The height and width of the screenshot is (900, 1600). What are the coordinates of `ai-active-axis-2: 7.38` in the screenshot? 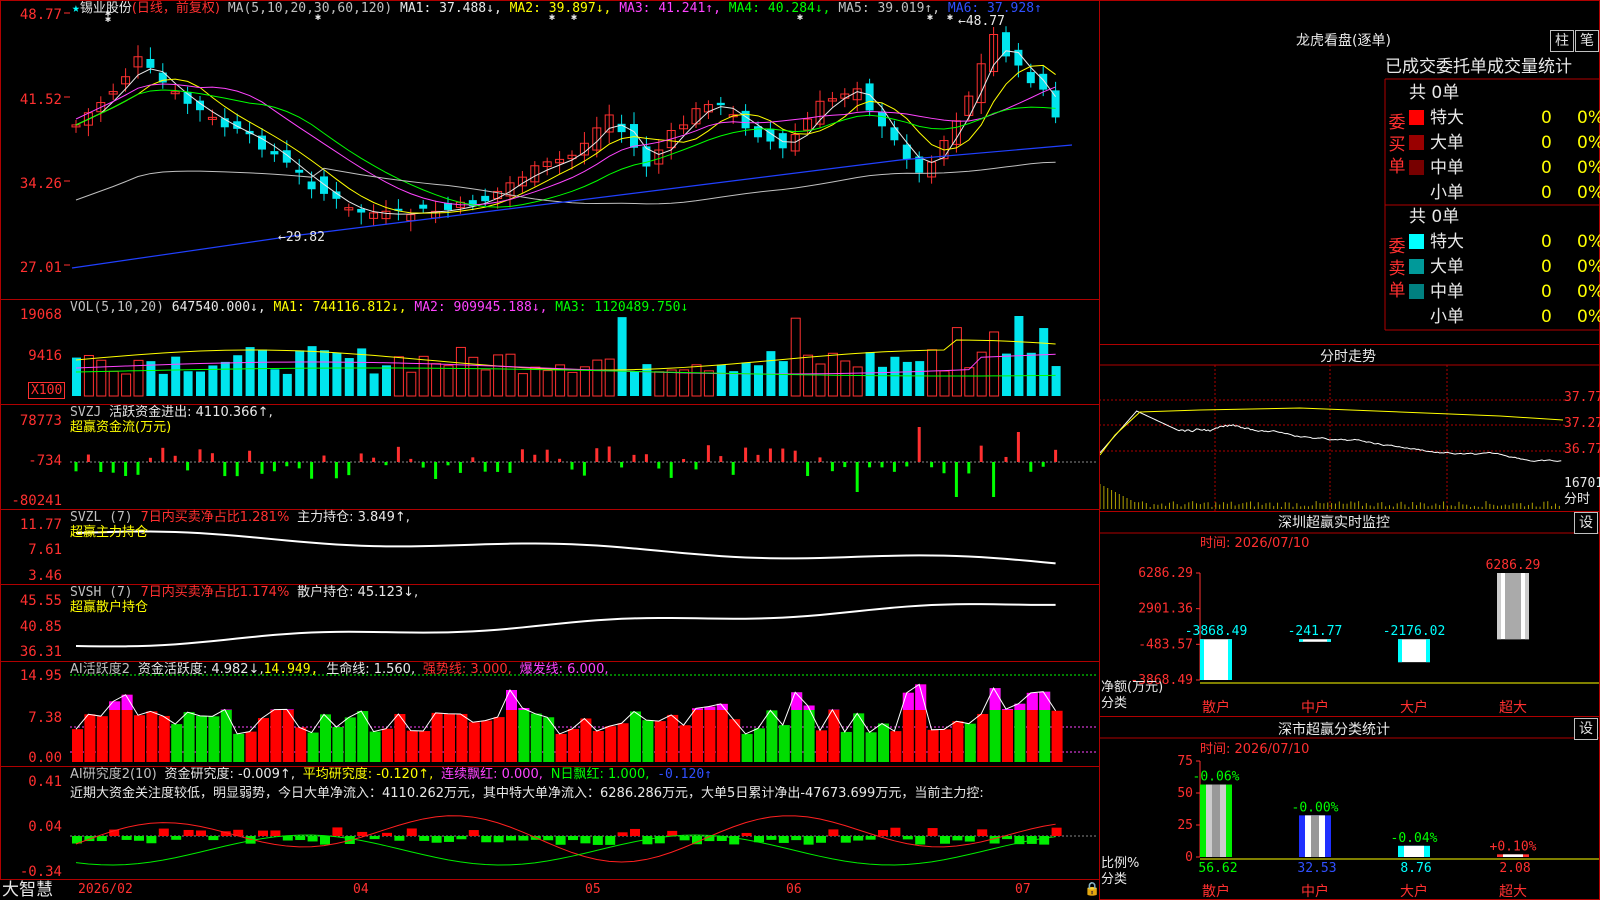 It's located at (45, 718).